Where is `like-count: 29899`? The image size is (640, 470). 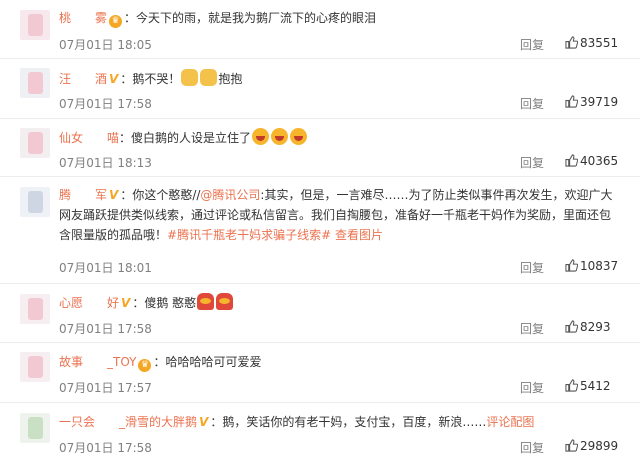
like-count: 29899 is located at coordinates (599, 446).